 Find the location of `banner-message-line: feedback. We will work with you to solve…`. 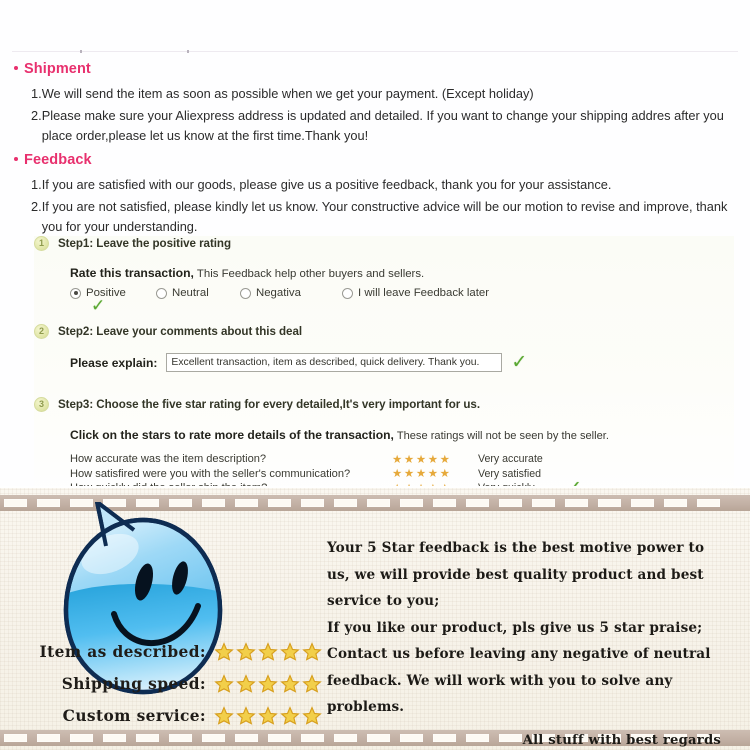

banner-message-line: feedback. We will work with you to solve… is located at coordinates (500, 680).